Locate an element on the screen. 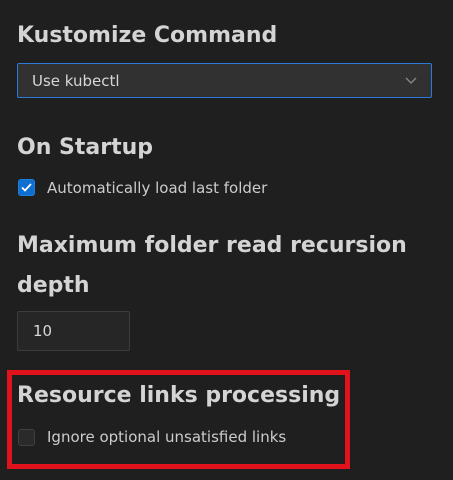 The image size is (453, 480). auto-load-last-folder-checkbox is located at coordinates (26, 187).